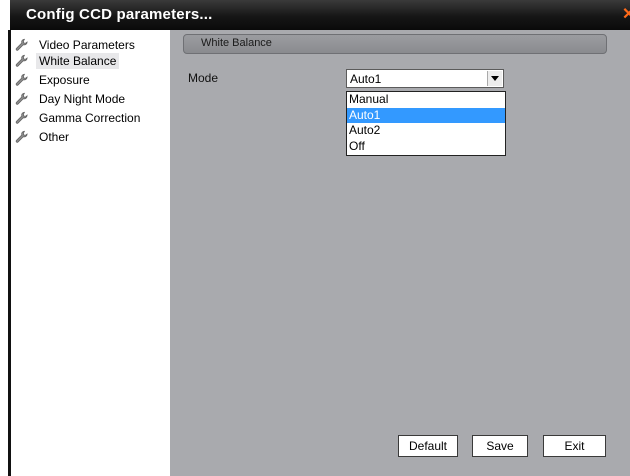  I want to click on sidebar-item-gamma-correction: Gamma Correction, so click(78, 118).